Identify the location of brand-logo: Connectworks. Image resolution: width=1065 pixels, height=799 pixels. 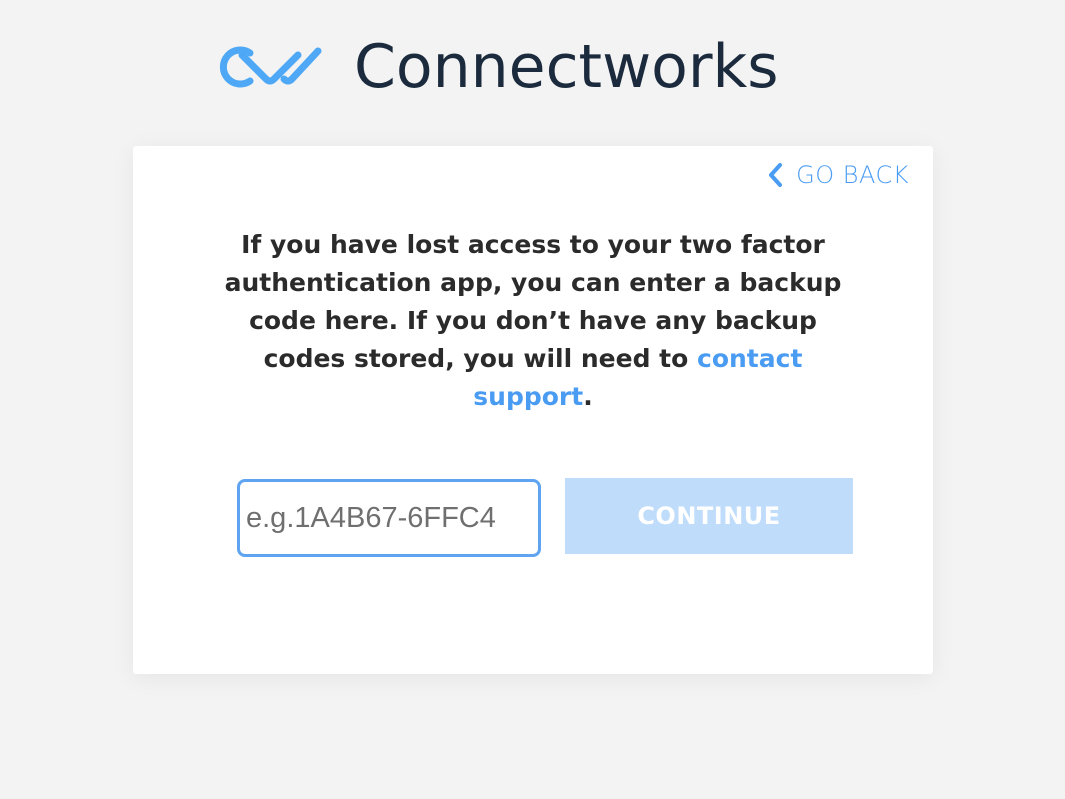
(495, 67).